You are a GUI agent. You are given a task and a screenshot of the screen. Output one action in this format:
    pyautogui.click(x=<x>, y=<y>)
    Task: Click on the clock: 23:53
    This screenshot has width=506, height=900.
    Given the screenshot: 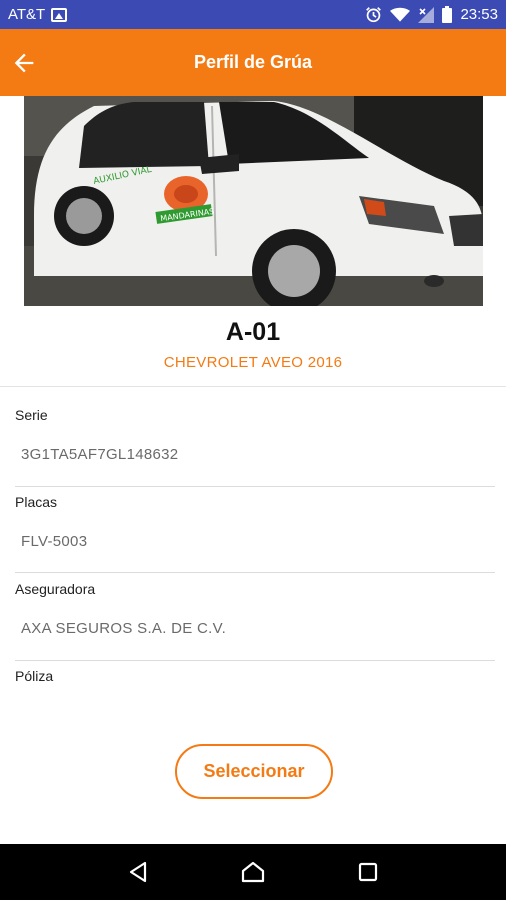 What is the action you would take?
    pyautogui.click(x=479, y=14)
    